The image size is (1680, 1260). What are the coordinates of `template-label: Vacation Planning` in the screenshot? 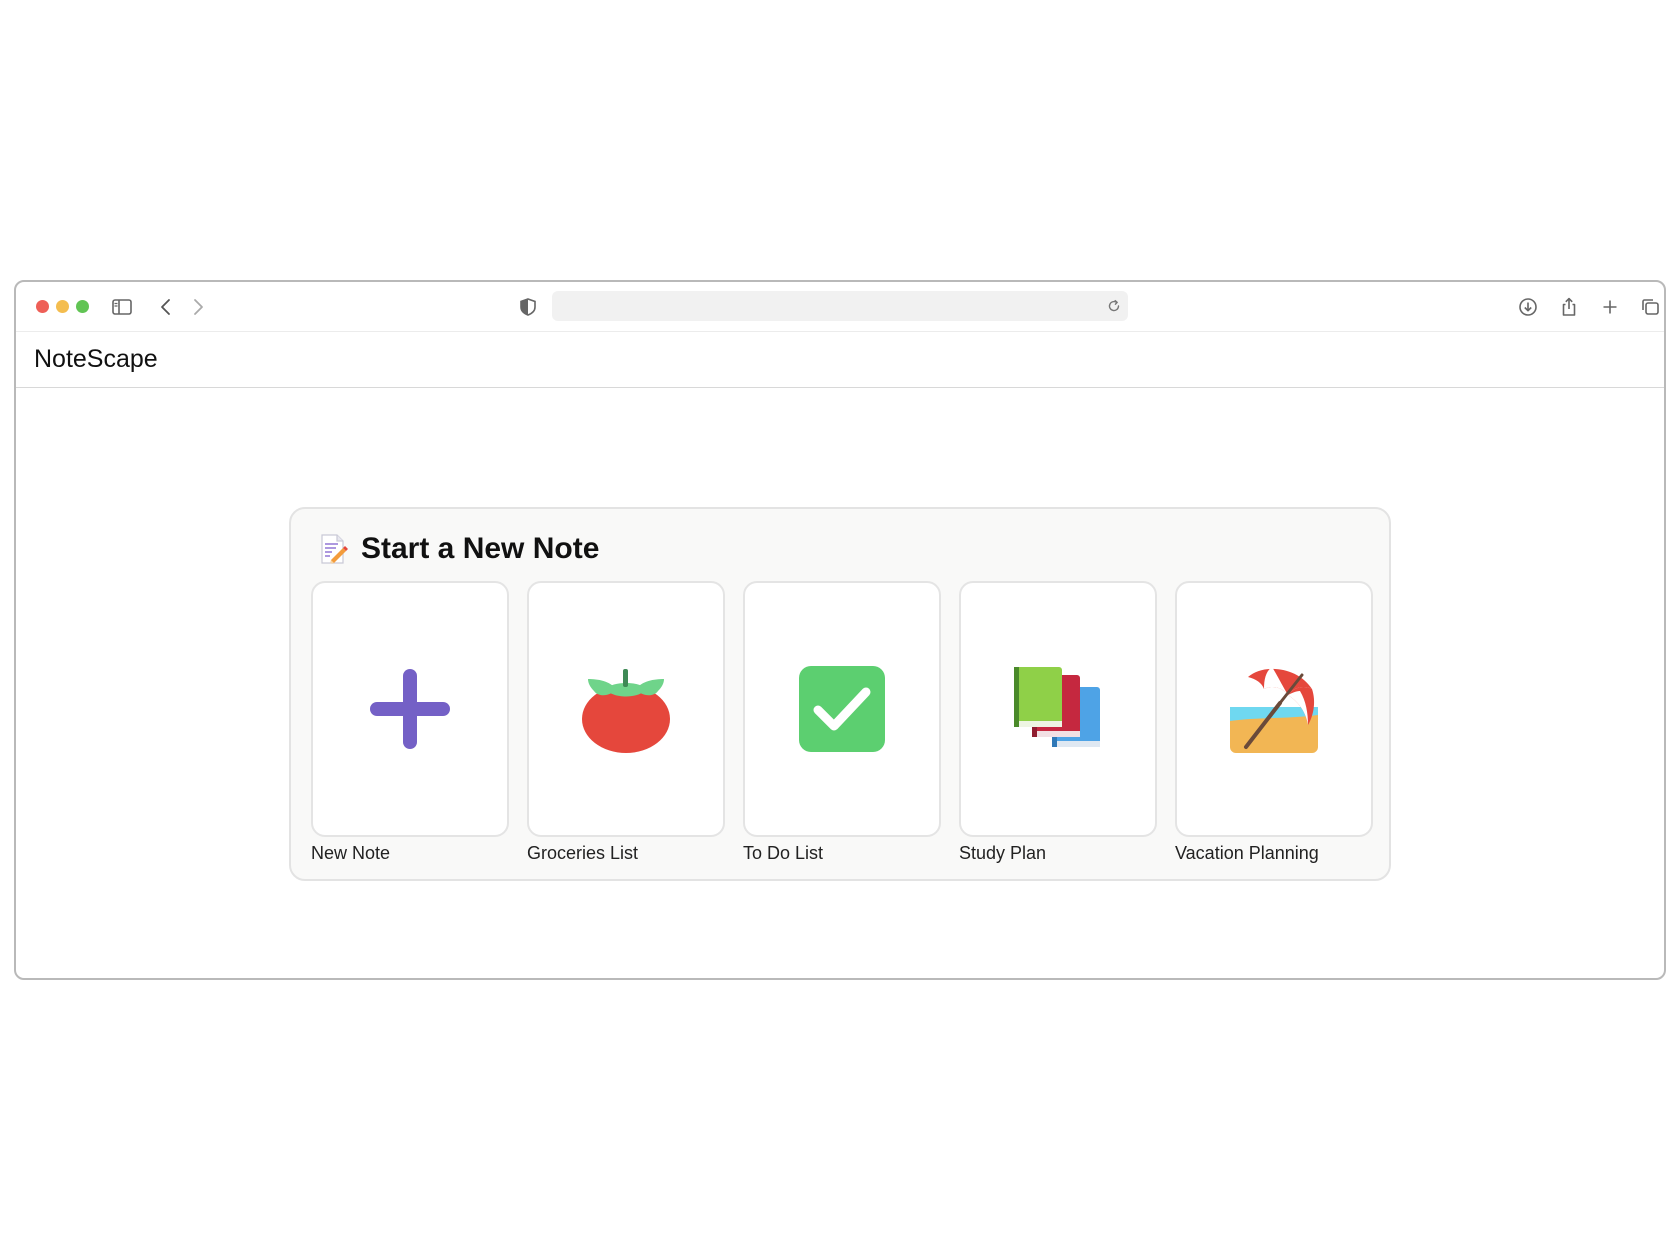 It's located at (1247, 853).